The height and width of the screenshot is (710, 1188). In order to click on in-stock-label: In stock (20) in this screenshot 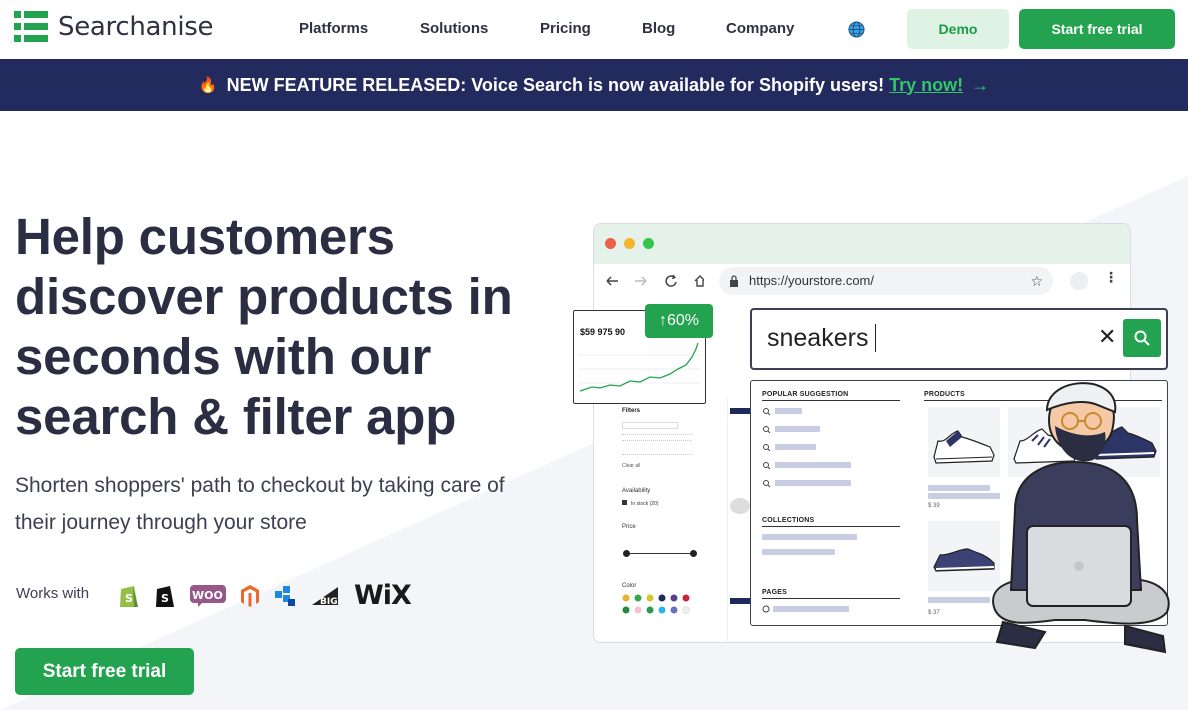, I will do `click(645, 504)`.